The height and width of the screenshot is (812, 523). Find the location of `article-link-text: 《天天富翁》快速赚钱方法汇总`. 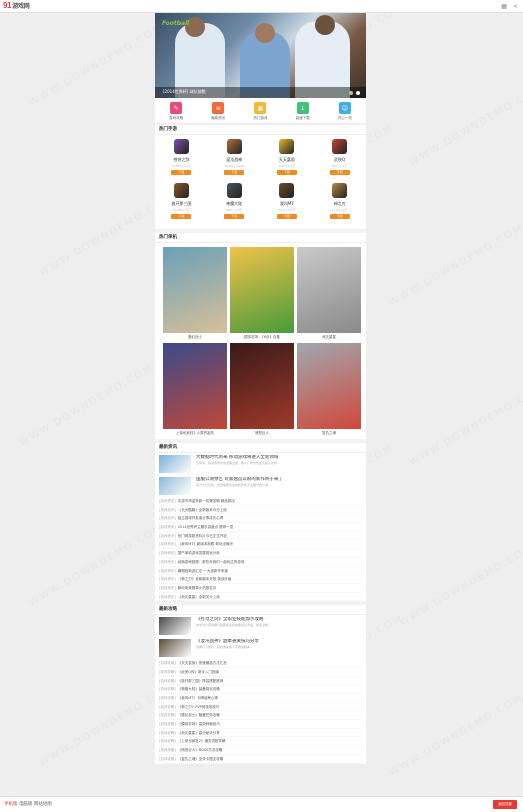

article-link-text: 《天天富翁》快速赚钱方法汇总 is located at coordinates (202, 663).